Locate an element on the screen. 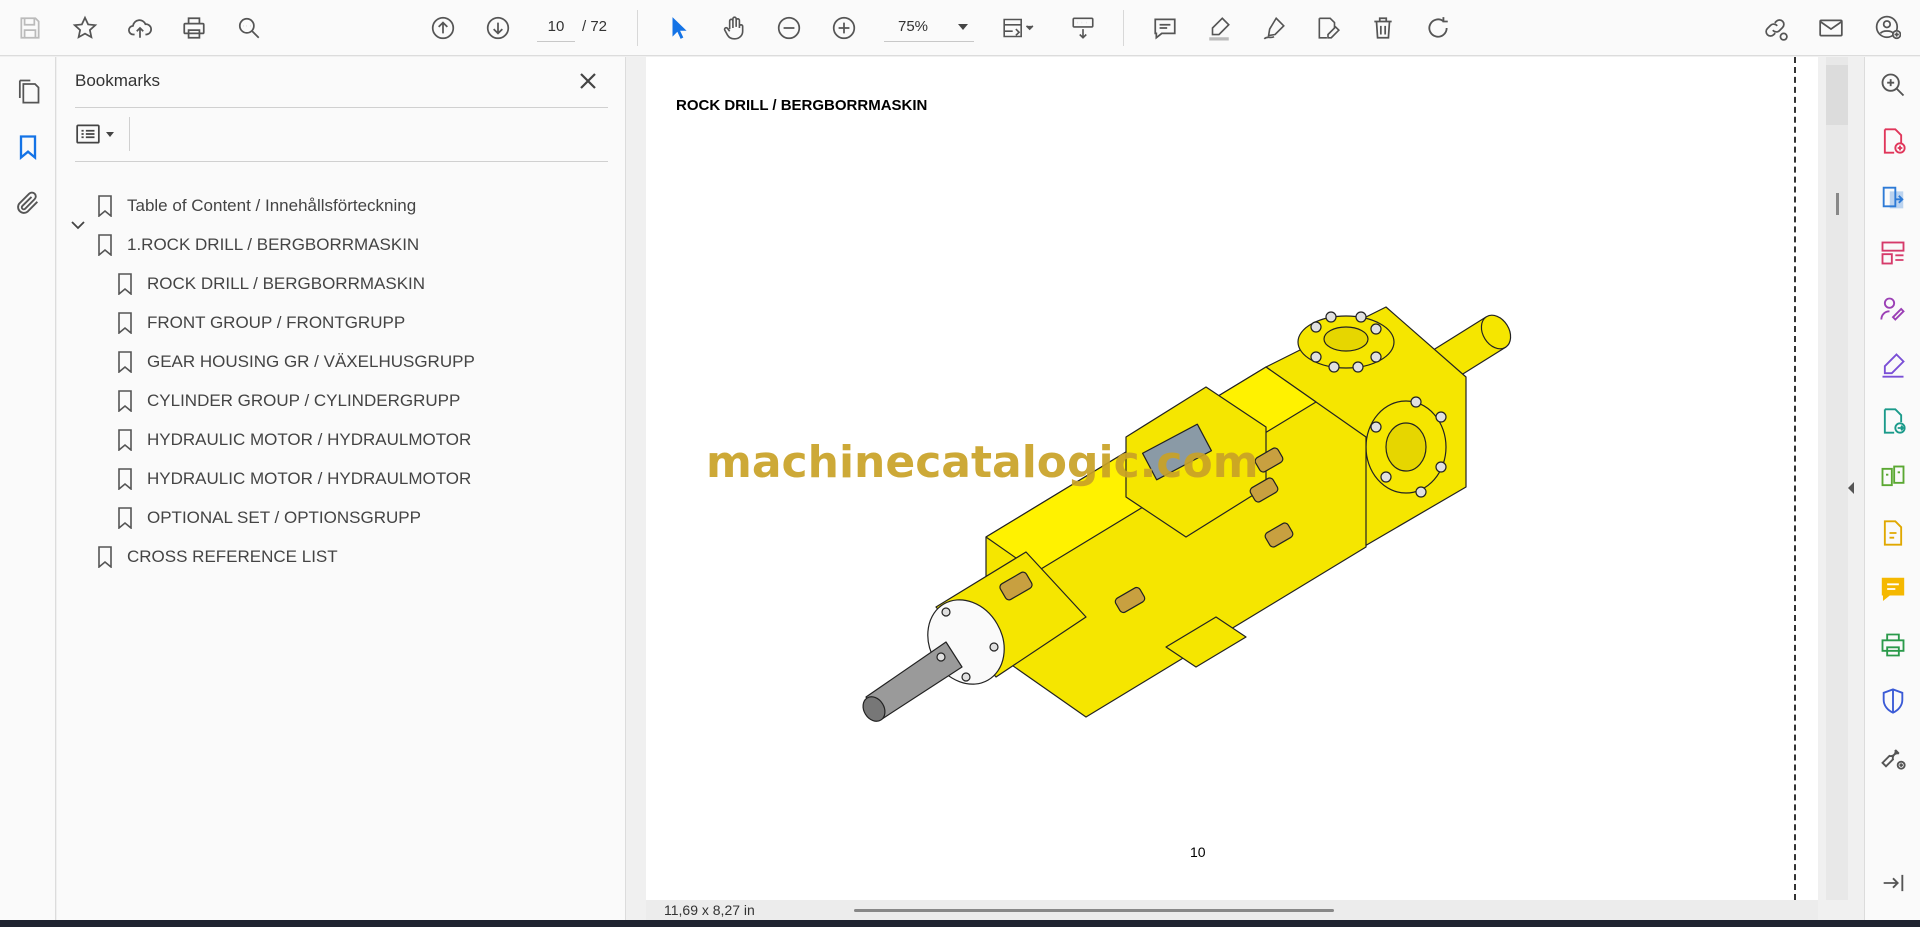  os-taskbar is located at coordinates (960, 923).